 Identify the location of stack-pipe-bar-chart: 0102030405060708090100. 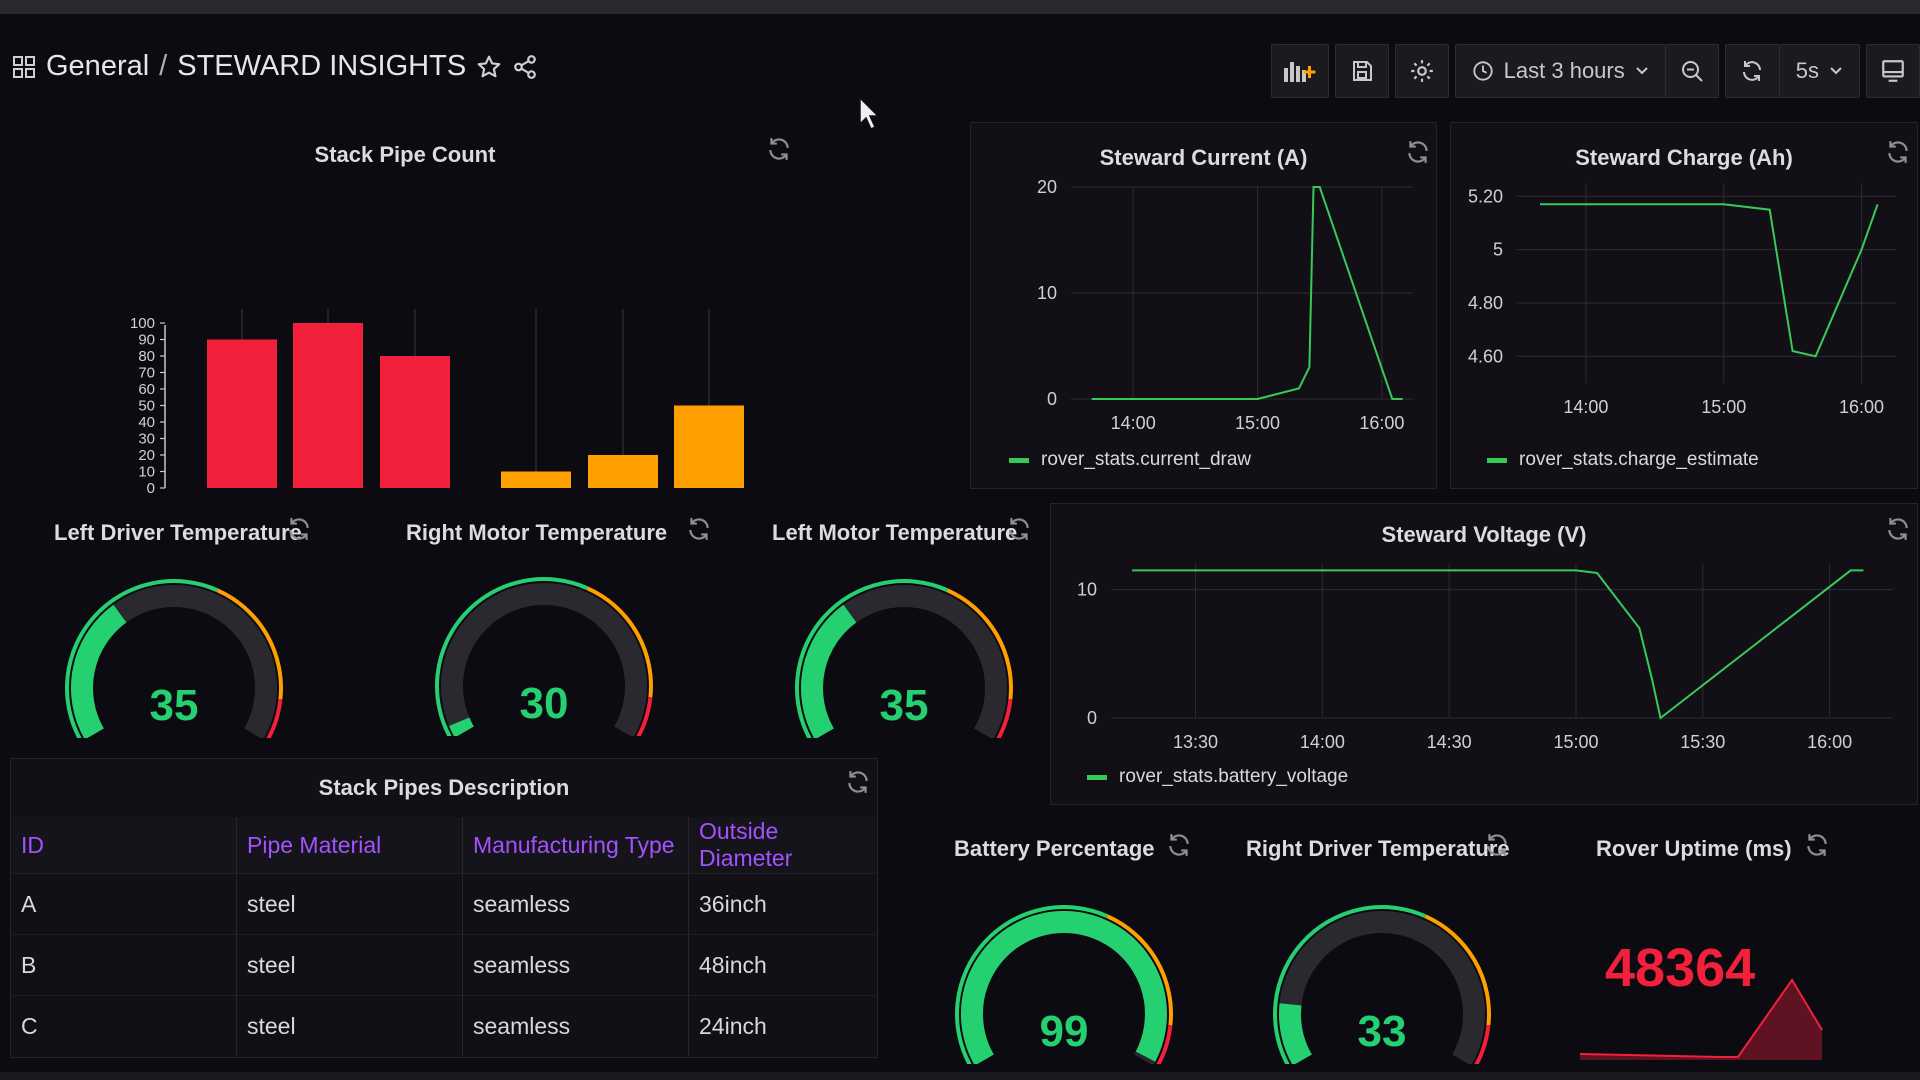
(437, 403).